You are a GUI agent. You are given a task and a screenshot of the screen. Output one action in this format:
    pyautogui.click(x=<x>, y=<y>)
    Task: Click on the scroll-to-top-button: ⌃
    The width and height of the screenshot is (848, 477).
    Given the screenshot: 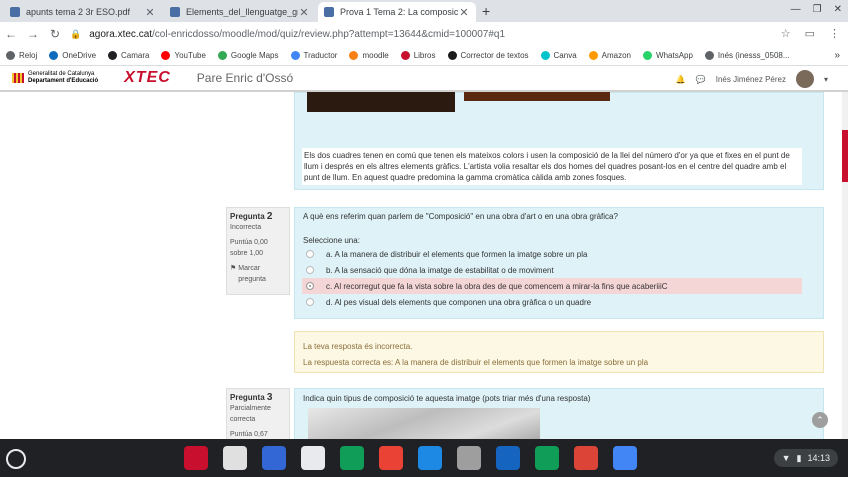 What is the action you would take?
    pyautogui.click(x=820, y=420)
    